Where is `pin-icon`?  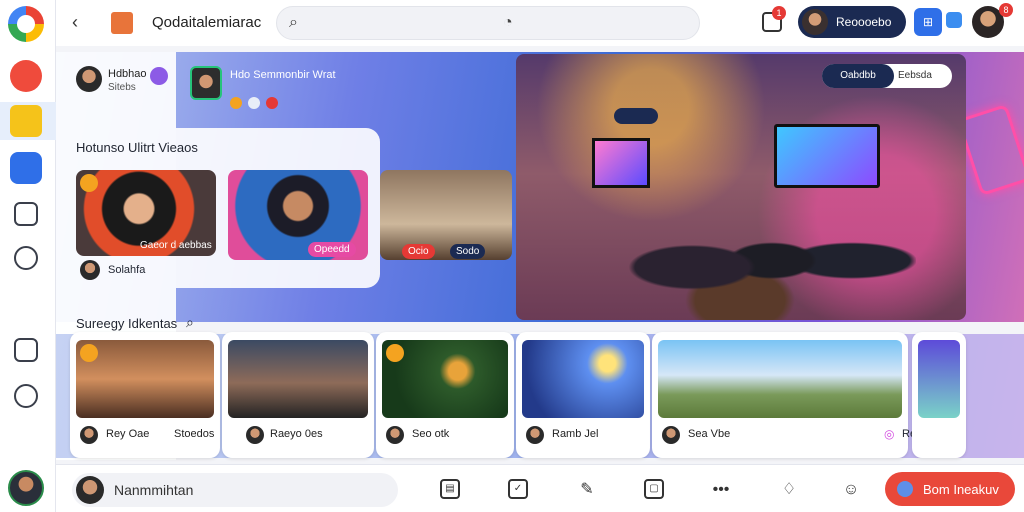
pin-icon is located at coordinates (26, 76).